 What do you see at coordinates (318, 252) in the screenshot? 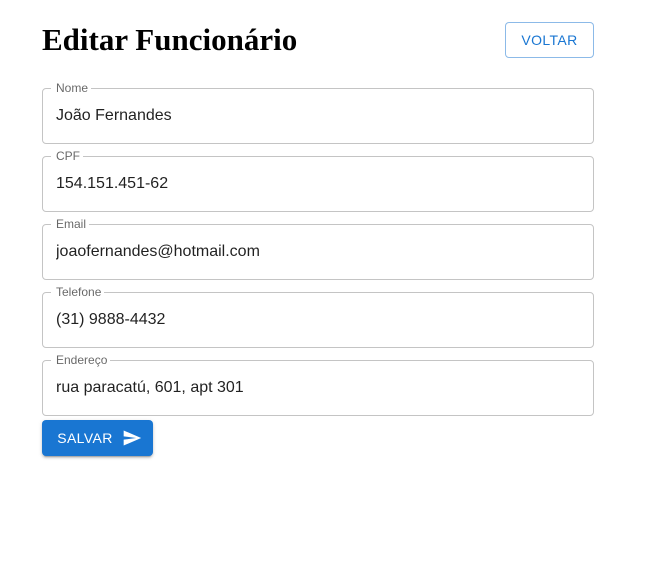
I see `email-input` at bounding box center [318, 252].